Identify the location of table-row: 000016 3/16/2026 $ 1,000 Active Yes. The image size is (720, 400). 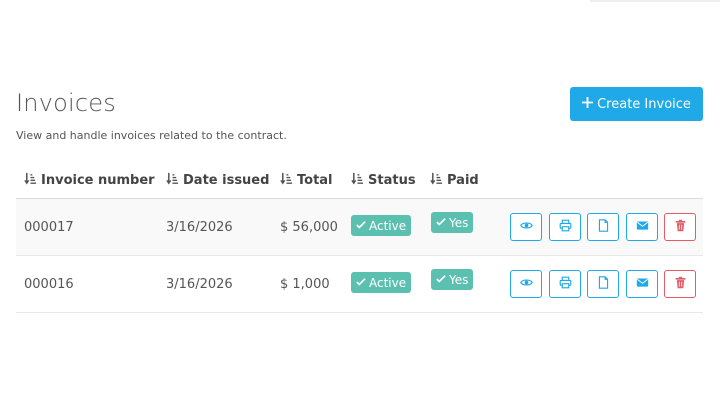
(359, 284).